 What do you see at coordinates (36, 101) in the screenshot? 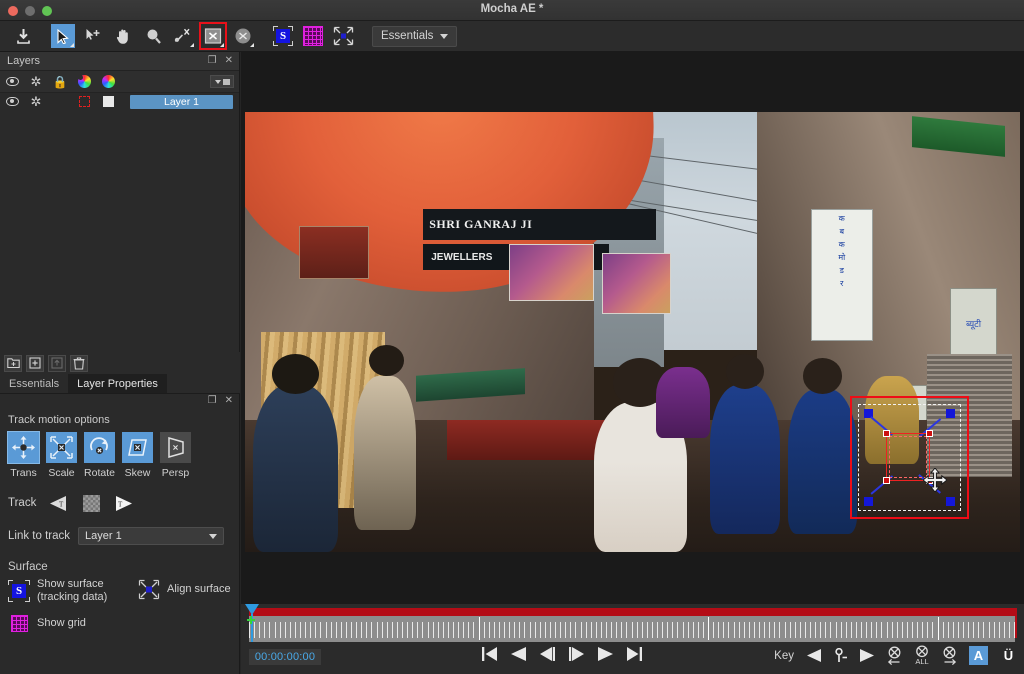
I see `layer-settings-button: ✲` at bounding box center [36, 101].